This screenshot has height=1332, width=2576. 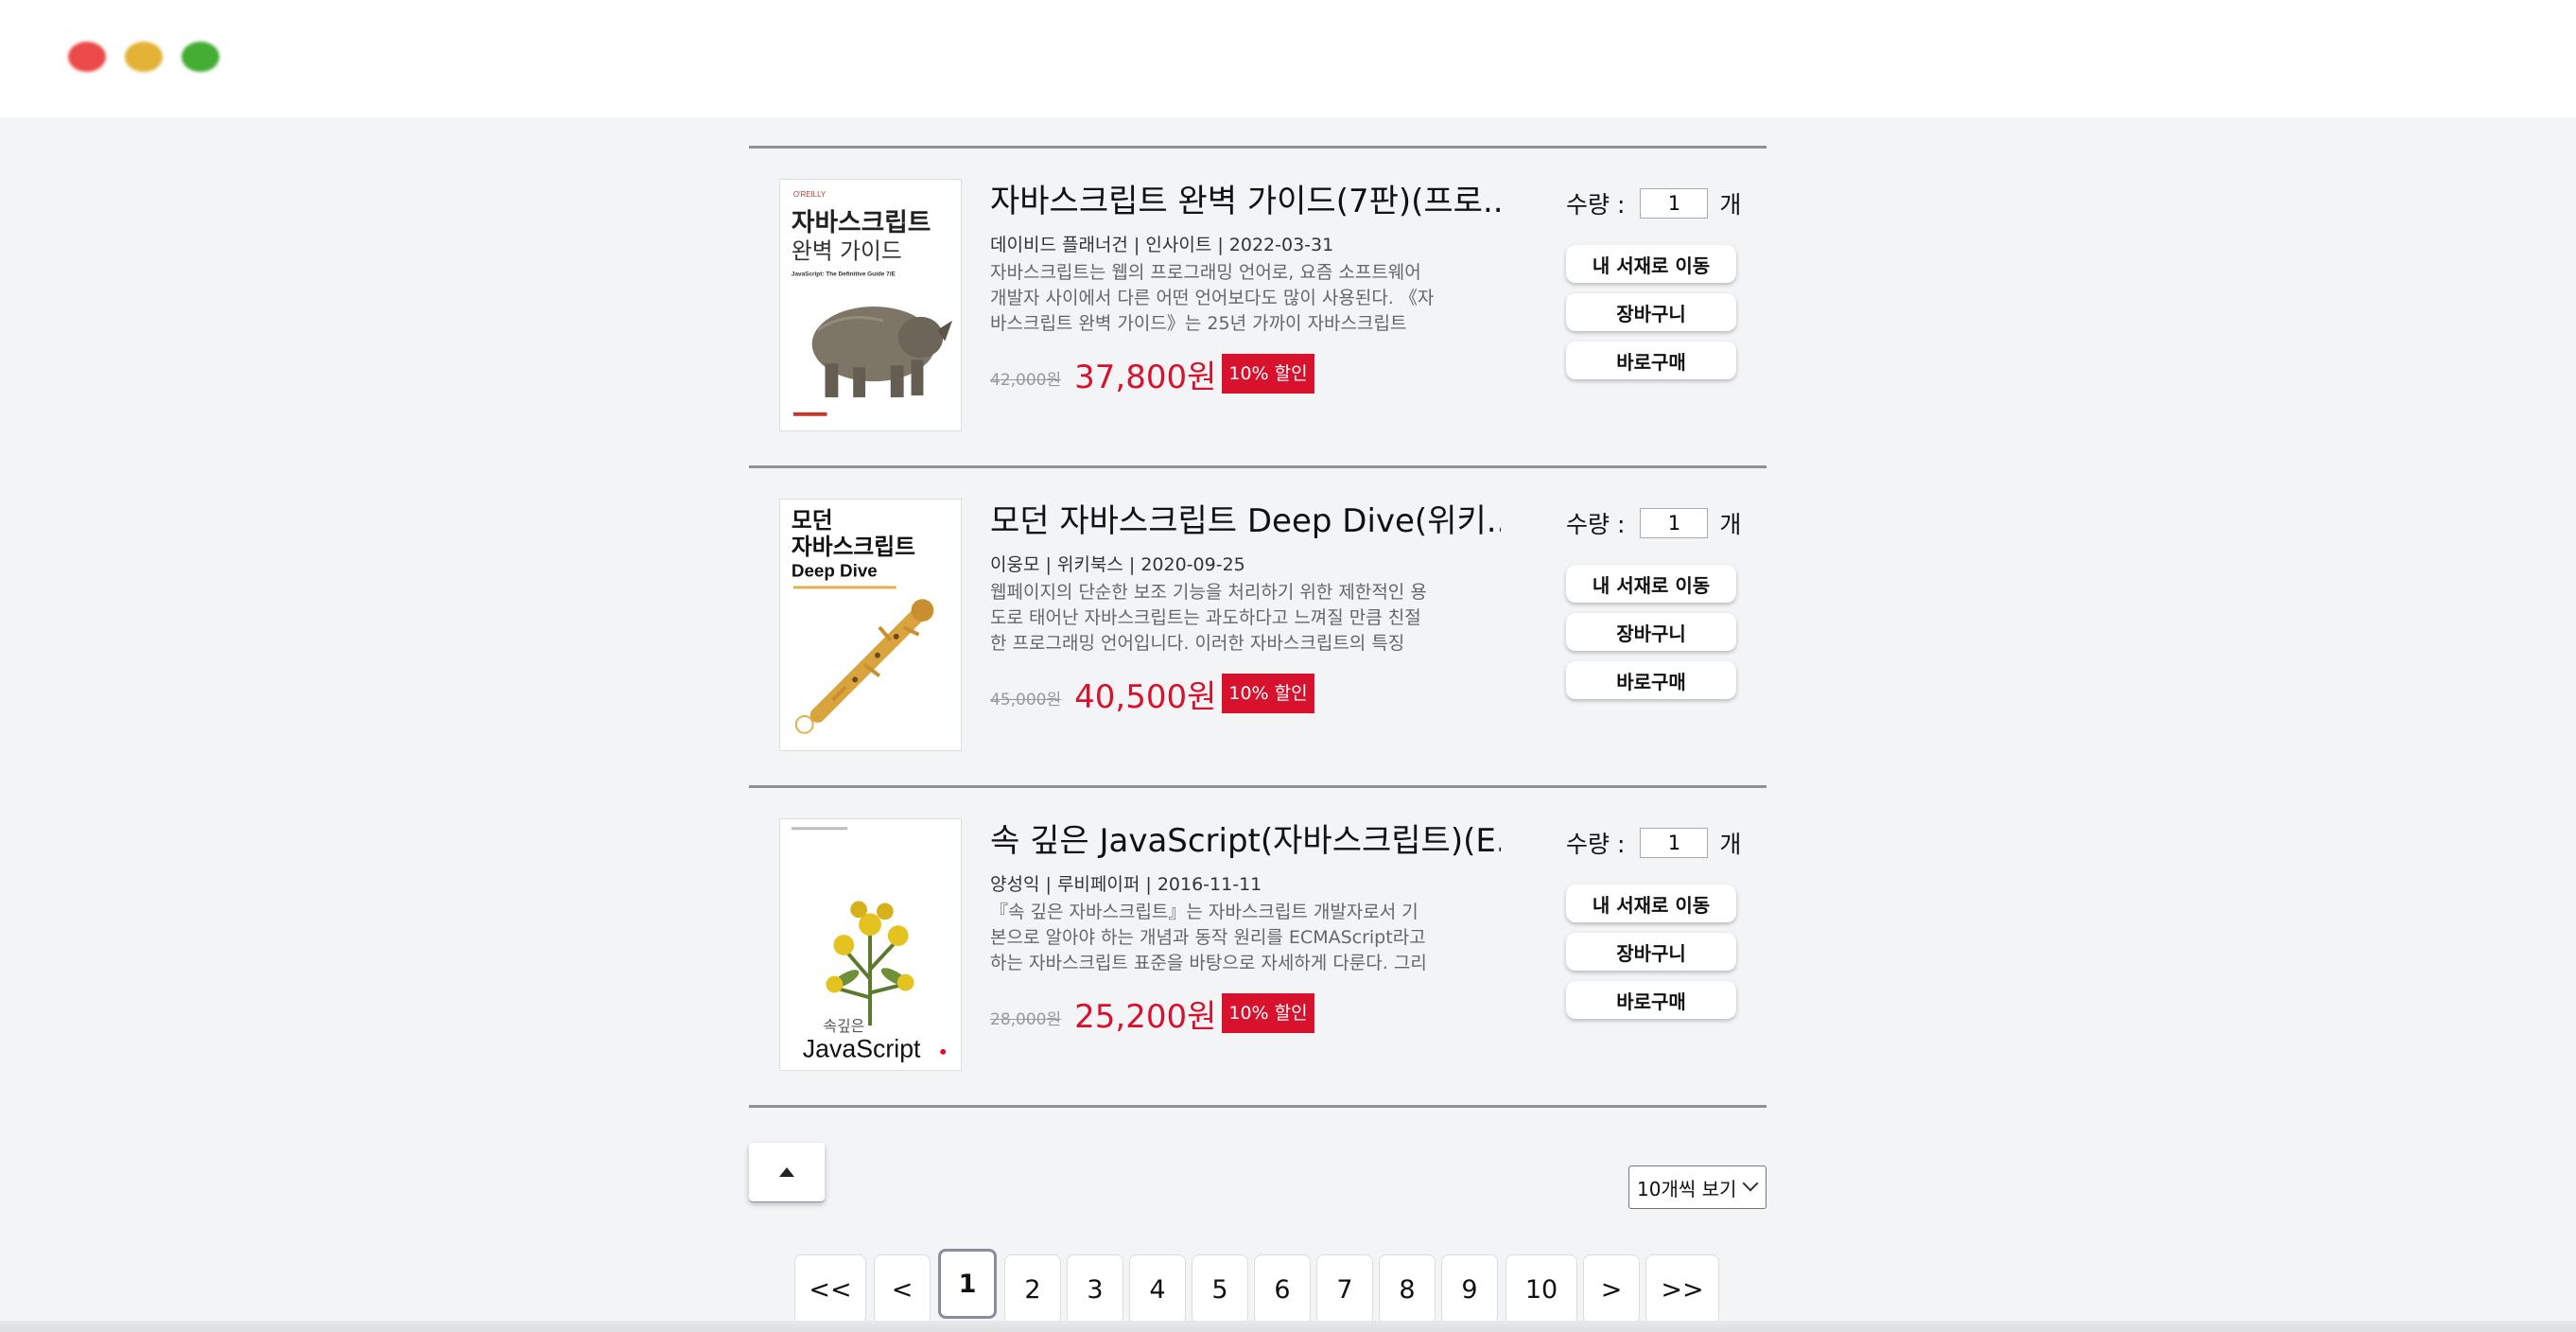 What do you see at coordinates (862, 1049) in the screenshot?
I see `cover-title-2: JavaScript` at bounding box center [862, 1049].